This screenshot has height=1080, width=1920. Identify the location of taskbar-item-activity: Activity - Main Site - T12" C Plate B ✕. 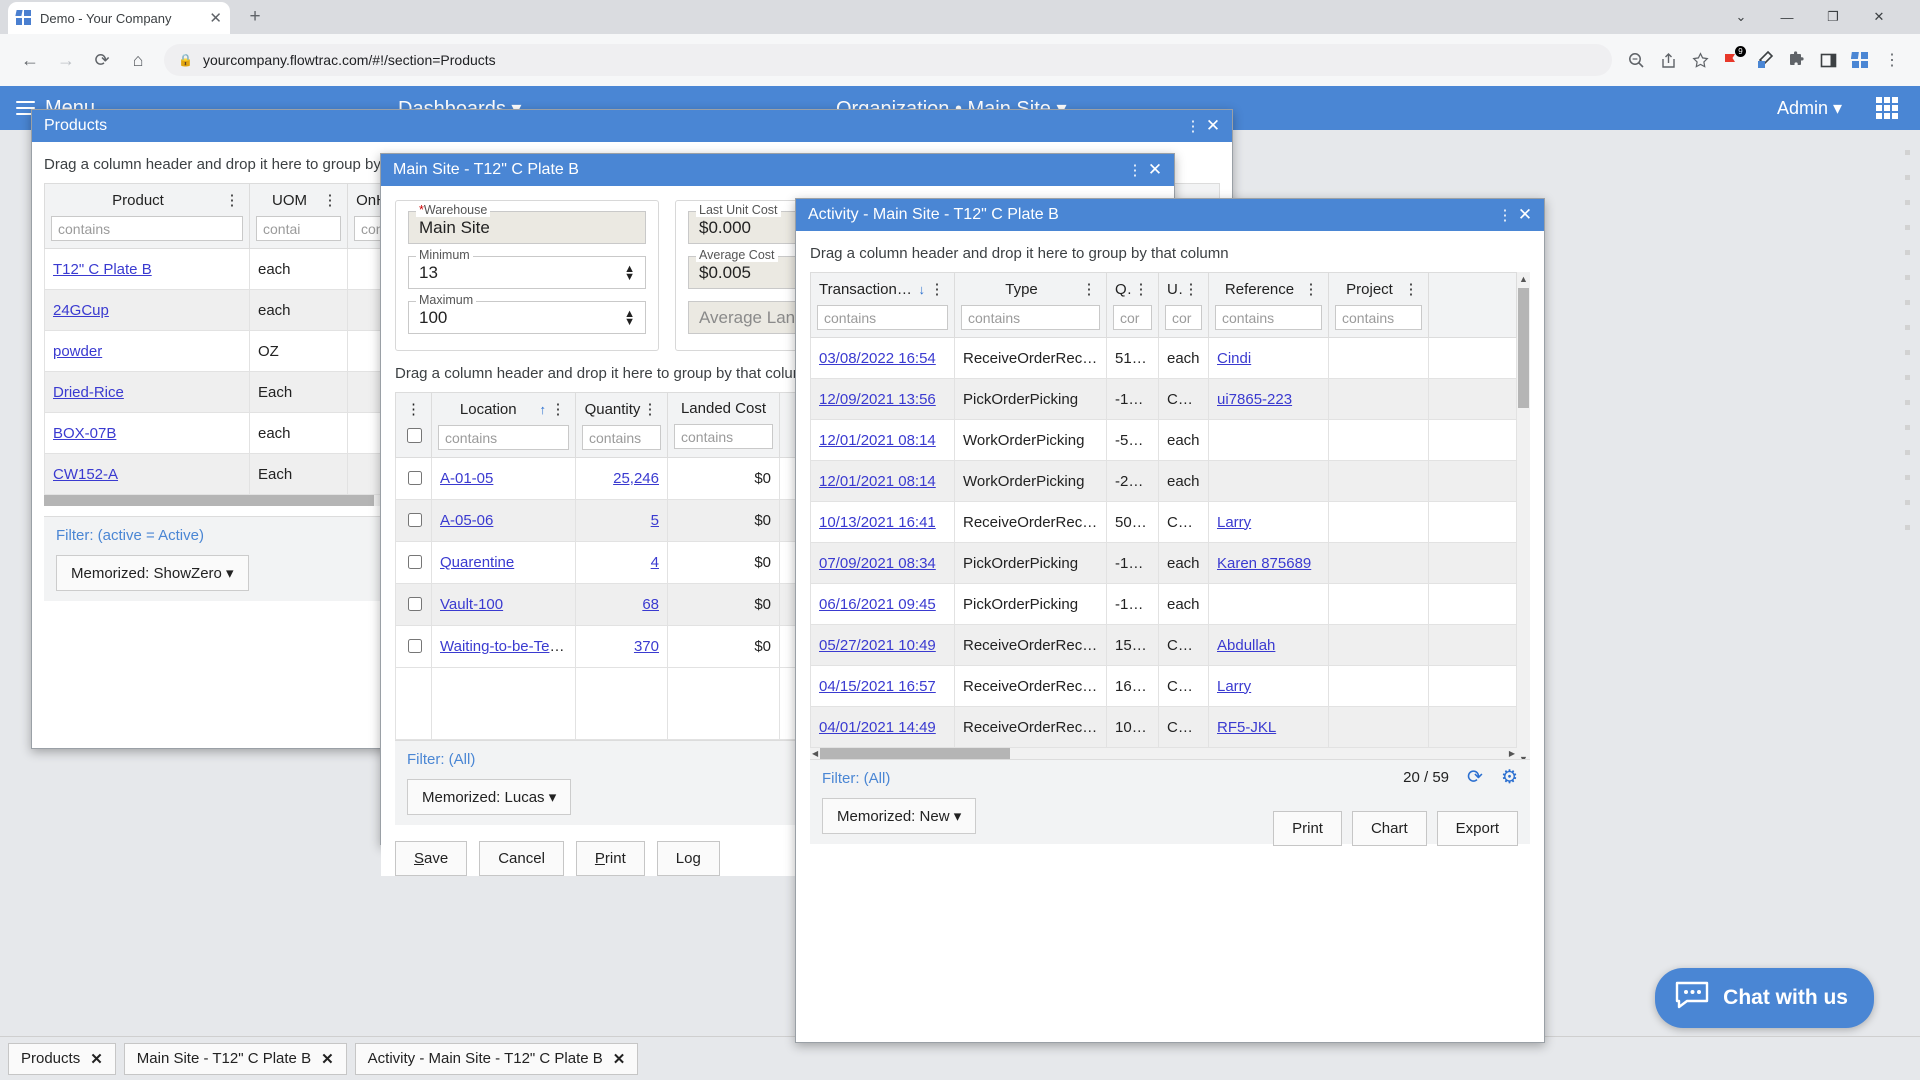
(496, 1058).